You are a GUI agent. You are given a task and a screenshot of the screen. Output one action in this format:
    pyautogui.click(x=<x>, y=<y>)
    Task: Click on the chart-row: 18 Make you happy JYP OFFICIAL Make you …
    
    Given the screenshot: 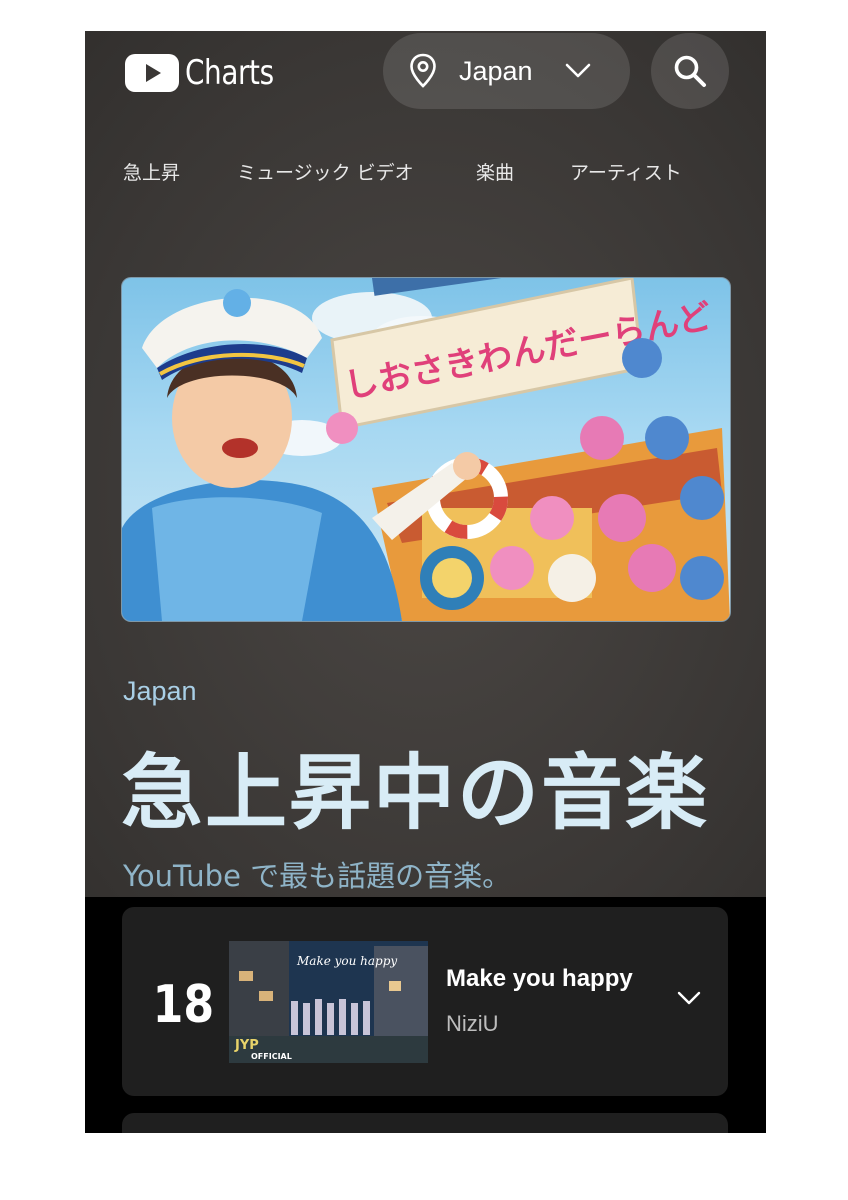 What is the action you would take?
    pyautogui.click(x=425, y=1001)
    